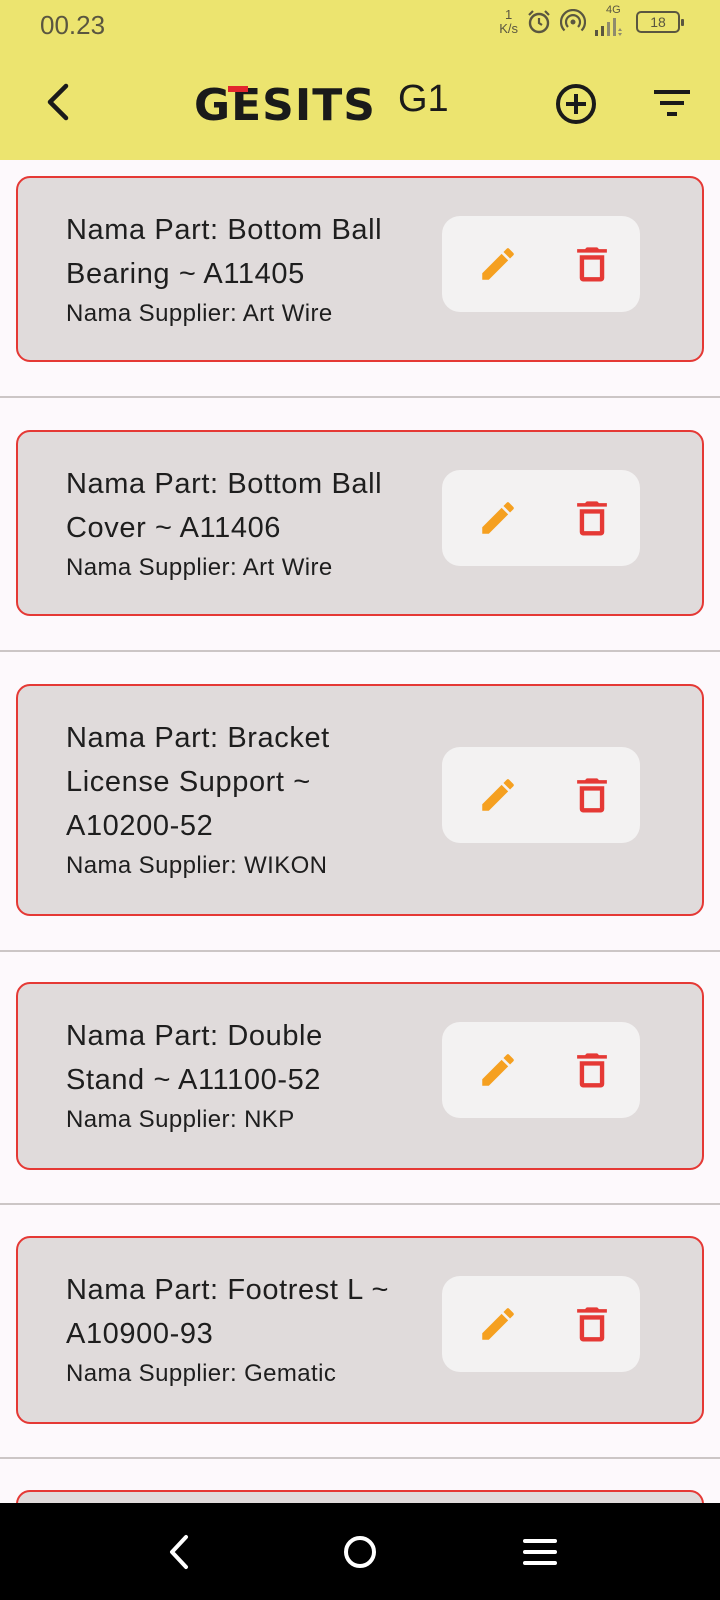 Image resolution: width=720 pixels, height=1600 pixels. Describe the element at coordinates (194, 1080) in the screenshot. I see `part-name-line: Stand ~ A11100-52` at that location.